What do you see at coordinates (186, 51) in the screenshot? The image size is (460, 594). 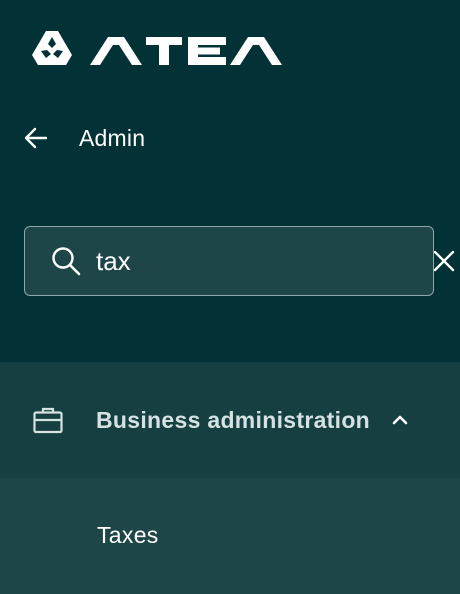 I see `atera-wordmark` at bounding box center [186, 51].